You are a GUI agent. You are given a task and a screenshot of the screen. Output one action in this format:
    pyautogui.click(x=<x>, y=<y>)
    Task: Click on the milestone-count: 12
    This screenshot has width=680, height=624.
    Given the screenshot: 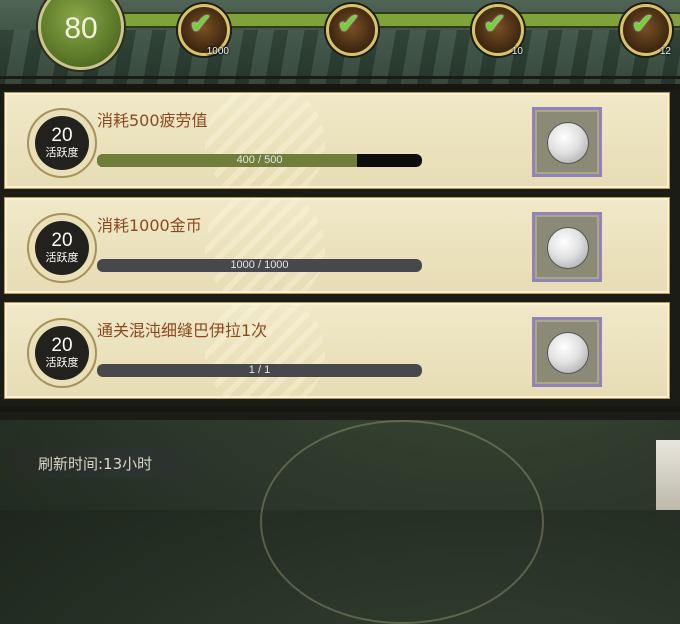 What is the action you would take?
    pyautogui.click(x=665, y=51)
    